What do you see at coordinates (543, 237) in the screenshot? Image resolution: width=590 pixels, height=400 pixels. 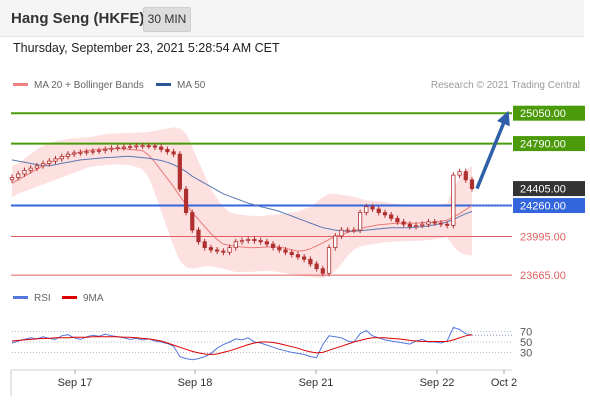 I see `level-label-23995.00: 23995.00` at bounding box center [543, 237].